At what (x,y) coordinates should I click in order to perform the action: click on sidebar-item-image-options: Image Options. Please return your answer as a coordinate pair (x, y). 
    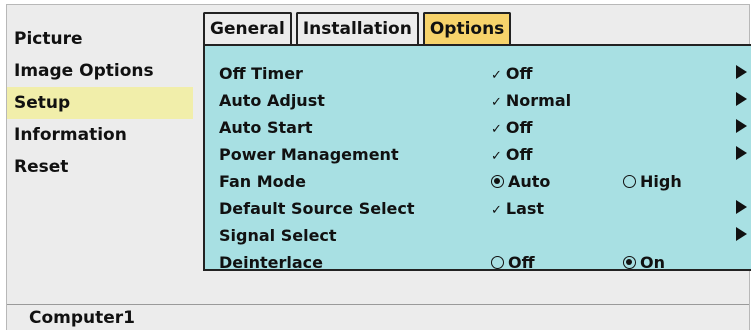
    Looking at the image, I should click on (100, 71).